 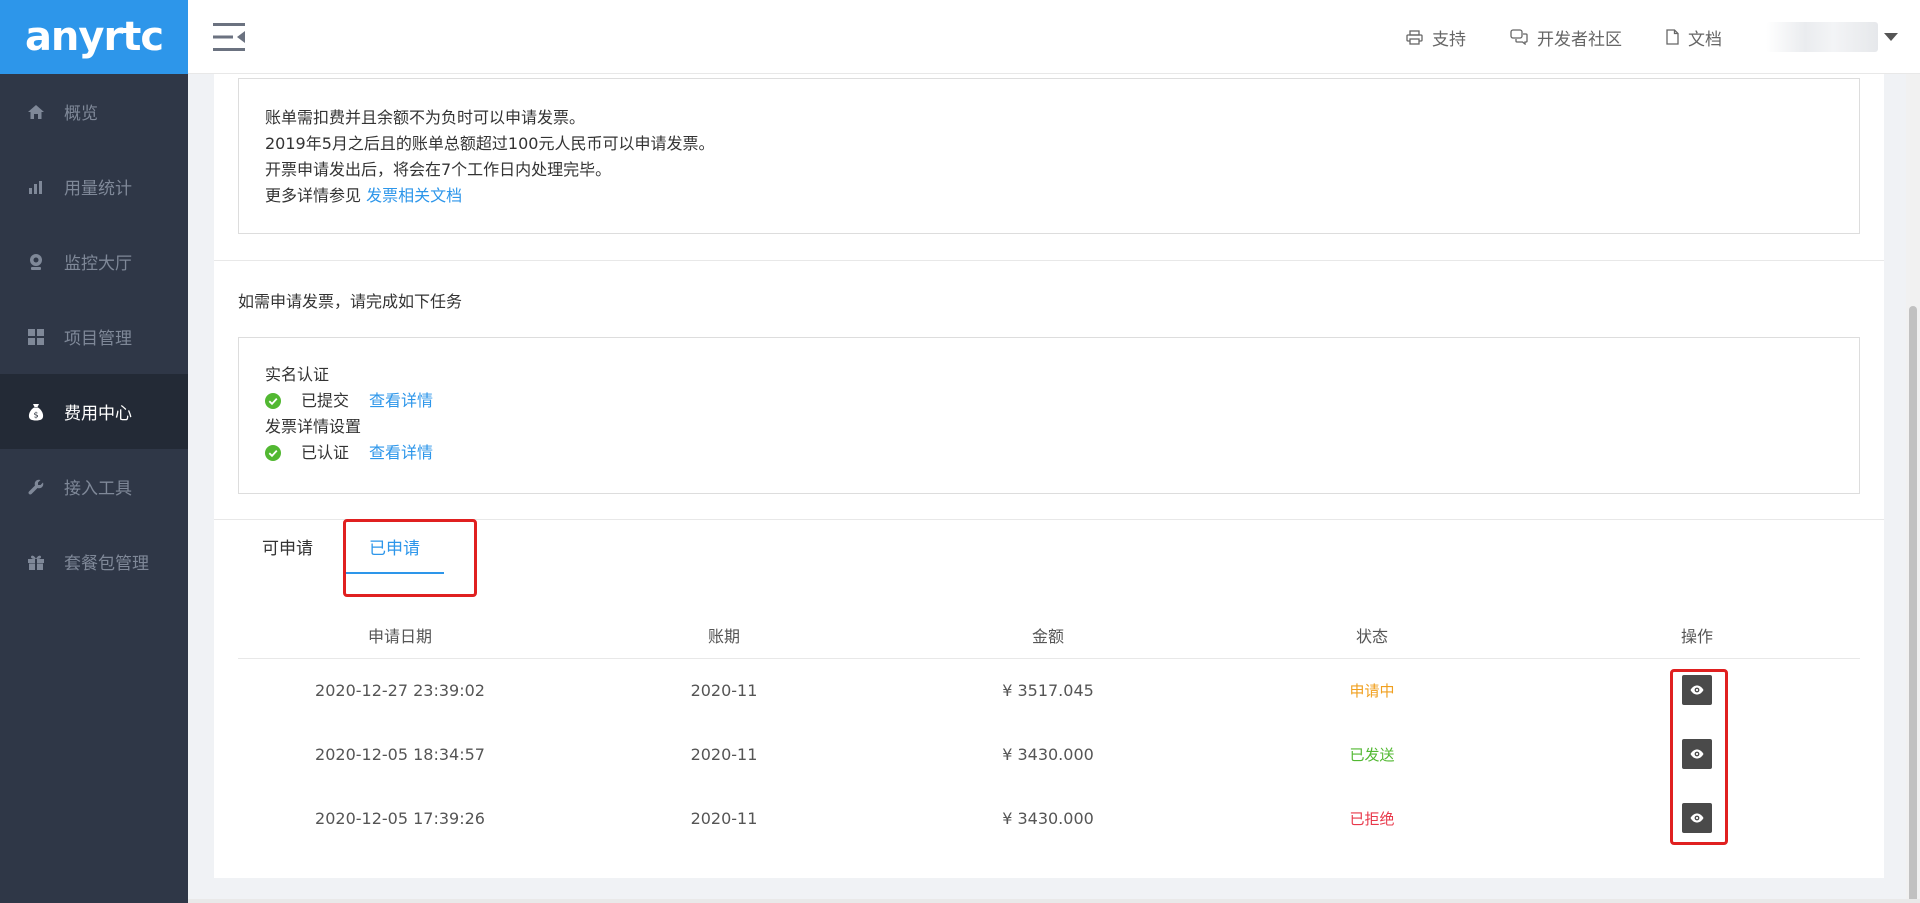 I want to click on tab-available: 可申请, so click(x=287, y=546).